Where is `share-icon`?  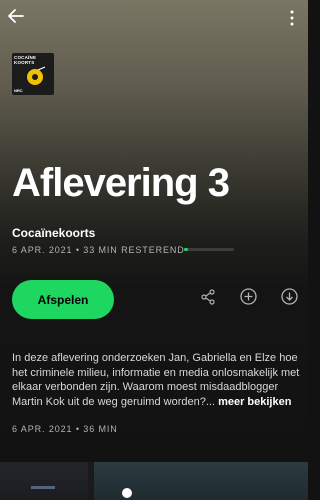
share-icon is located at coordinates (208, 299).